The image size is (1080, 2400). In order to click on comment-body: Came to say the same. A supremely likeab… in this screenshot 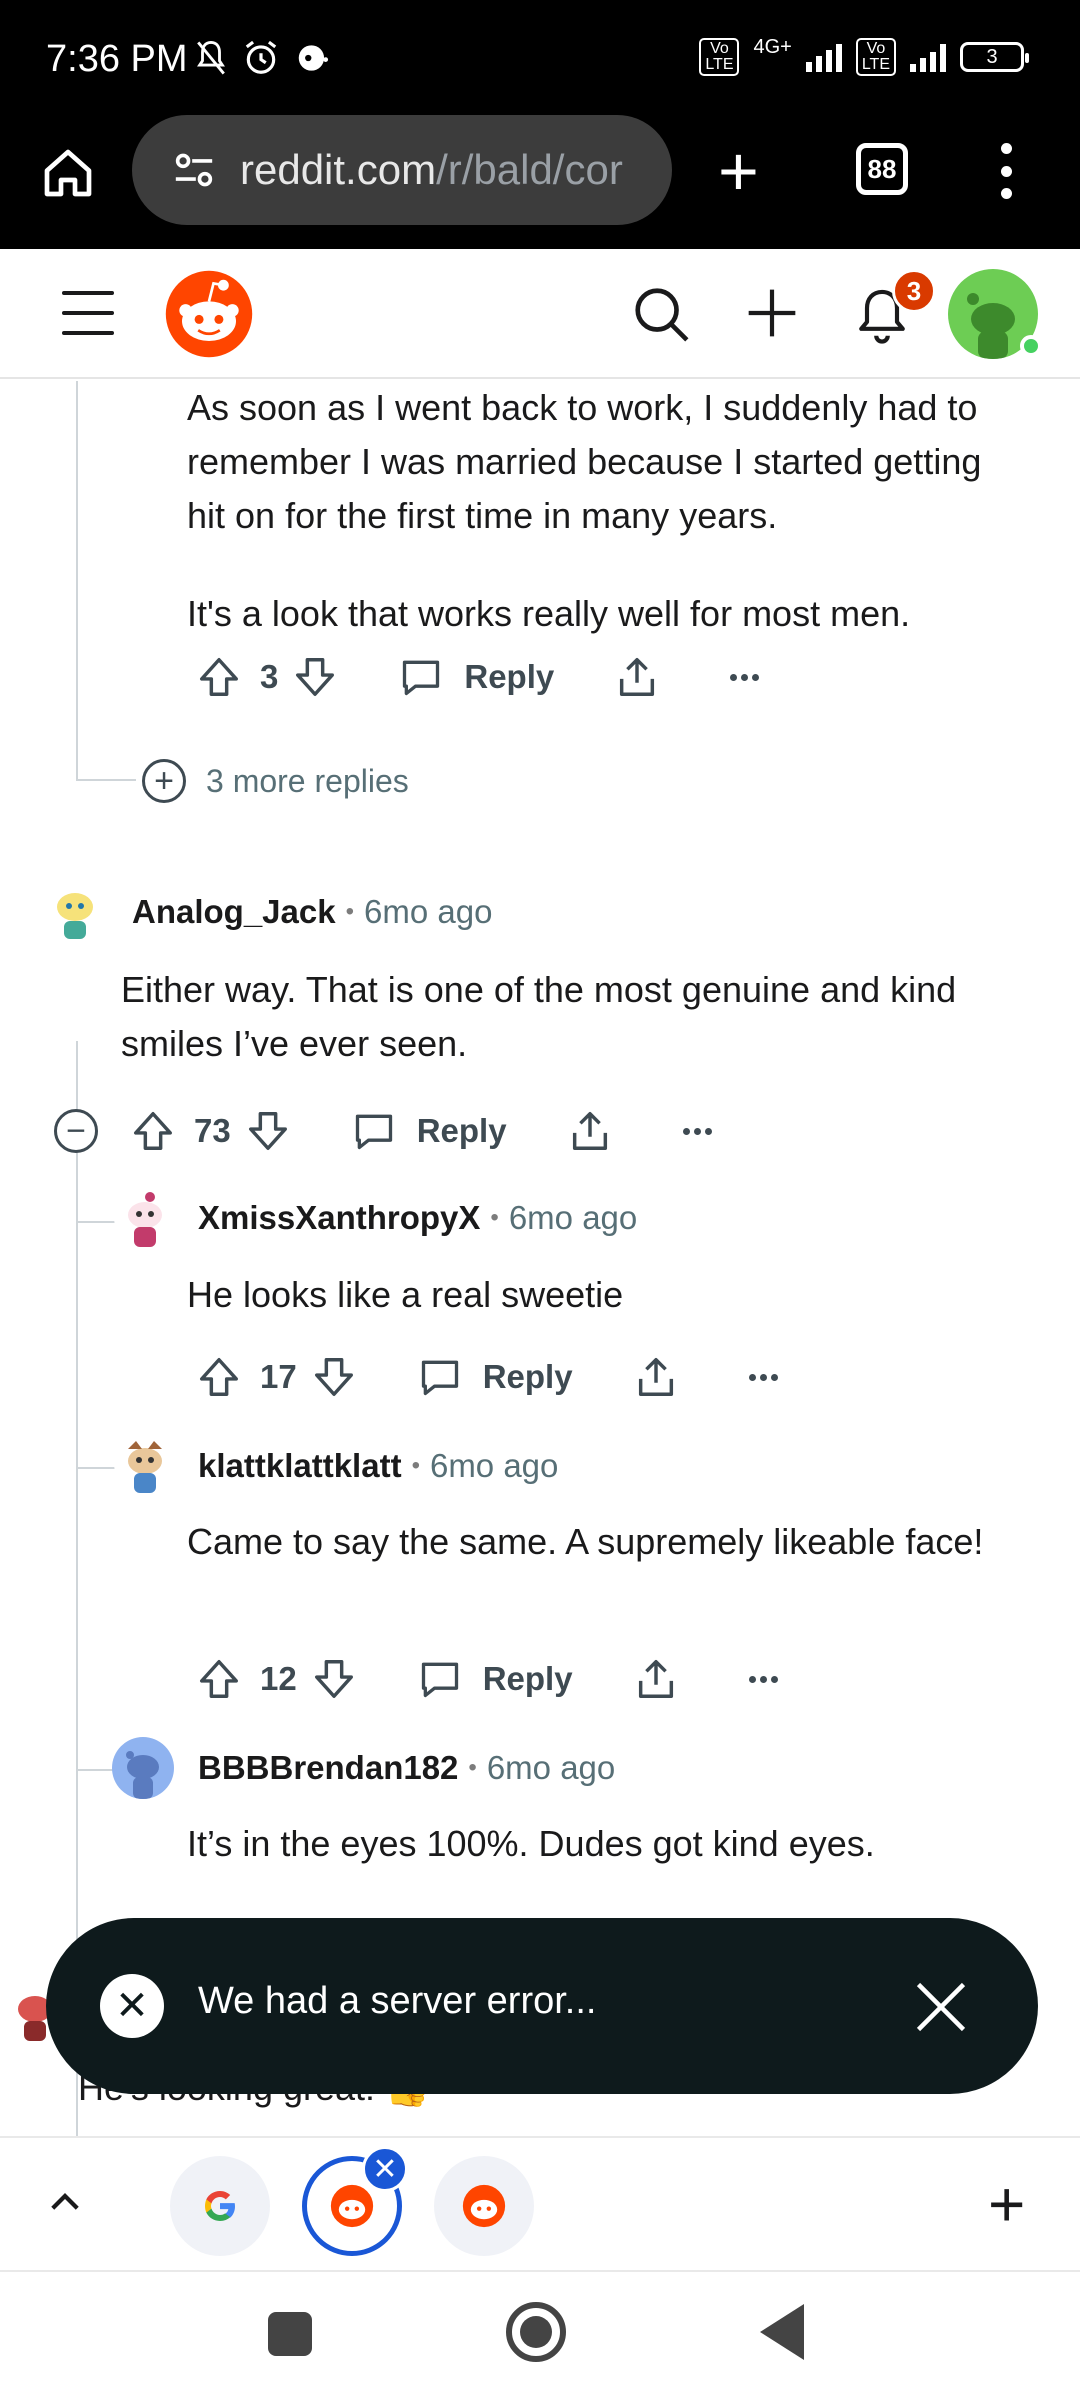, I will do `click(585, 1541)`.